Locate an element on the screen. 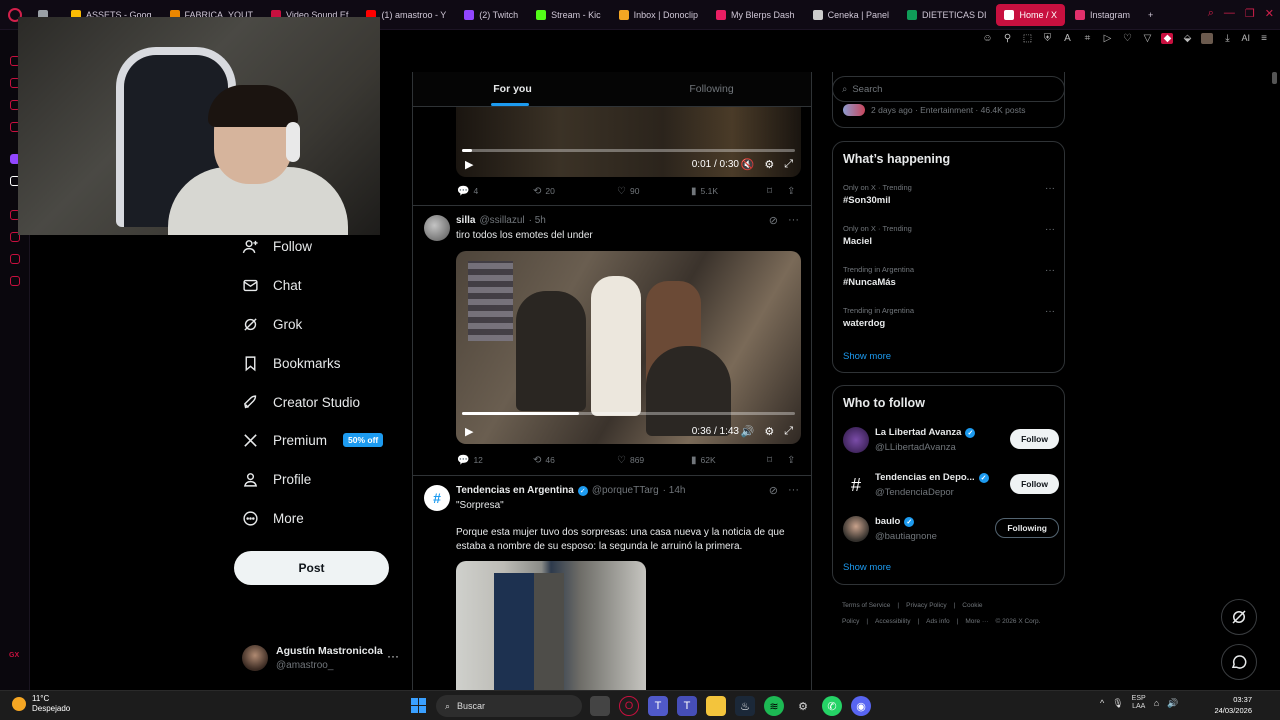 This screenshot has height=720, width=1280. crop-icon: ⌗ is located at coordinates (1087, 38).